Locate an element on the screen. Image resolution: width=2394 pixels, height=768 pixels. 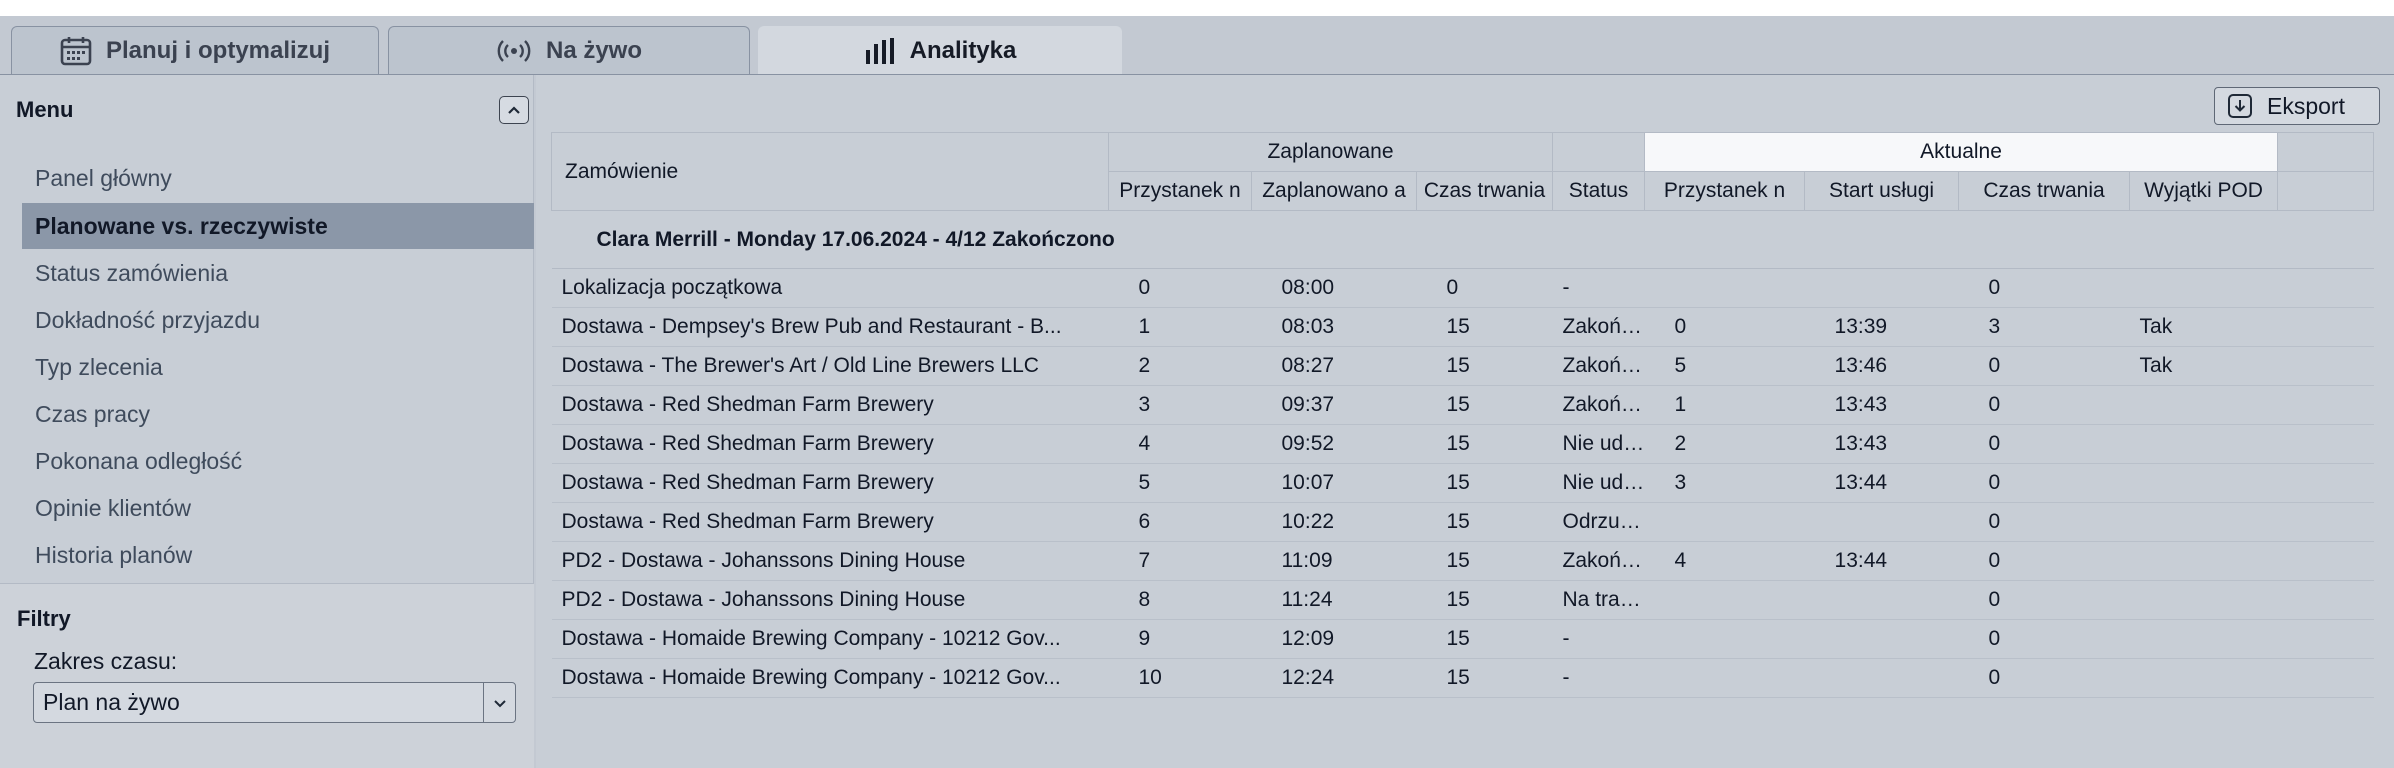
export-label: Eksport is located at coordinates (2306, 105).